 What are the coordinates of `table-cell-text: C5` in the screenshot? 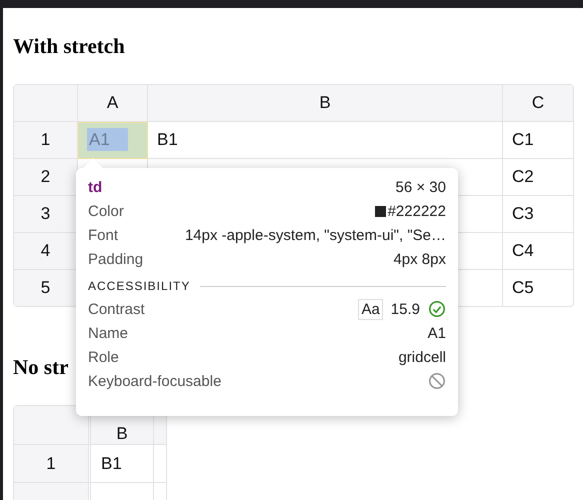 It's located at (523, 288).